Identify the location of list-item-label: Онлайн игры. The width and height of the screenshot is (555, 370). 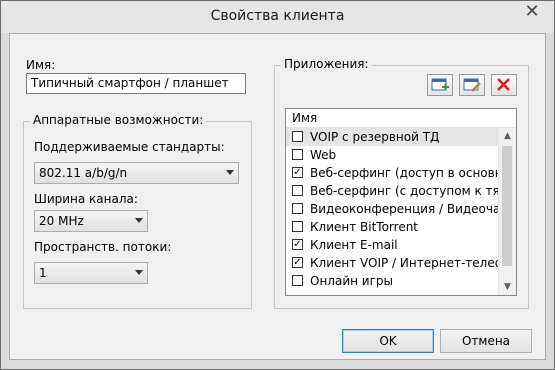
(351, 281).